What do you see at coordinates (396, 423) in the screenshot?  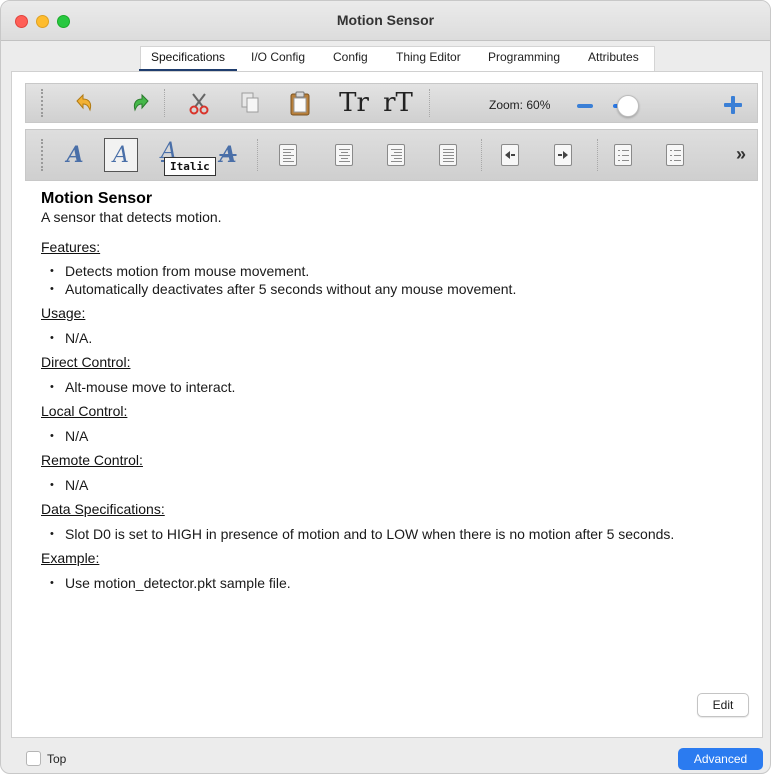 I see `section-local-control: Local Control: N/A` at bounding box center [396, 423].